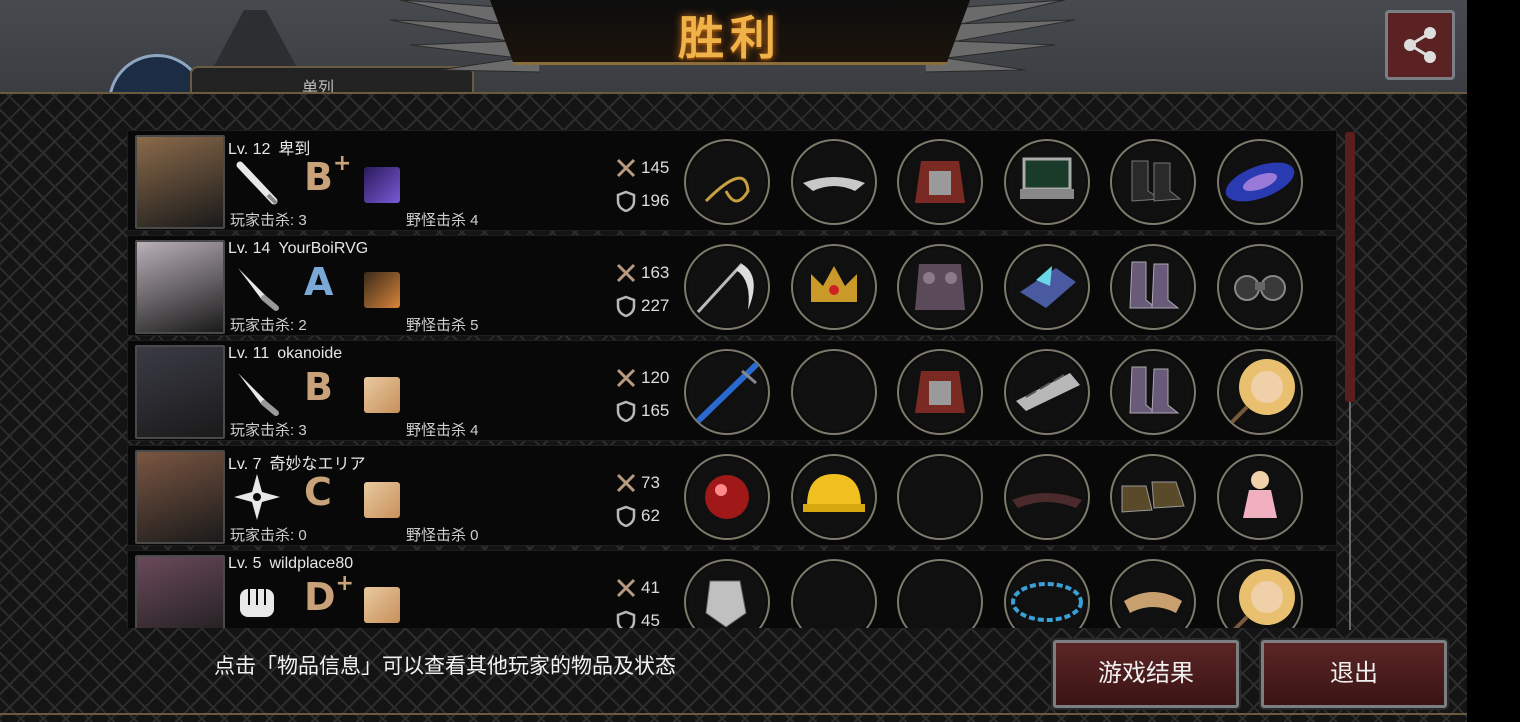  What do you see at coordinates (1046, 593) in the screenshot?
I see `item-slot-necklace-blue` at bounding box center [1046, 593].